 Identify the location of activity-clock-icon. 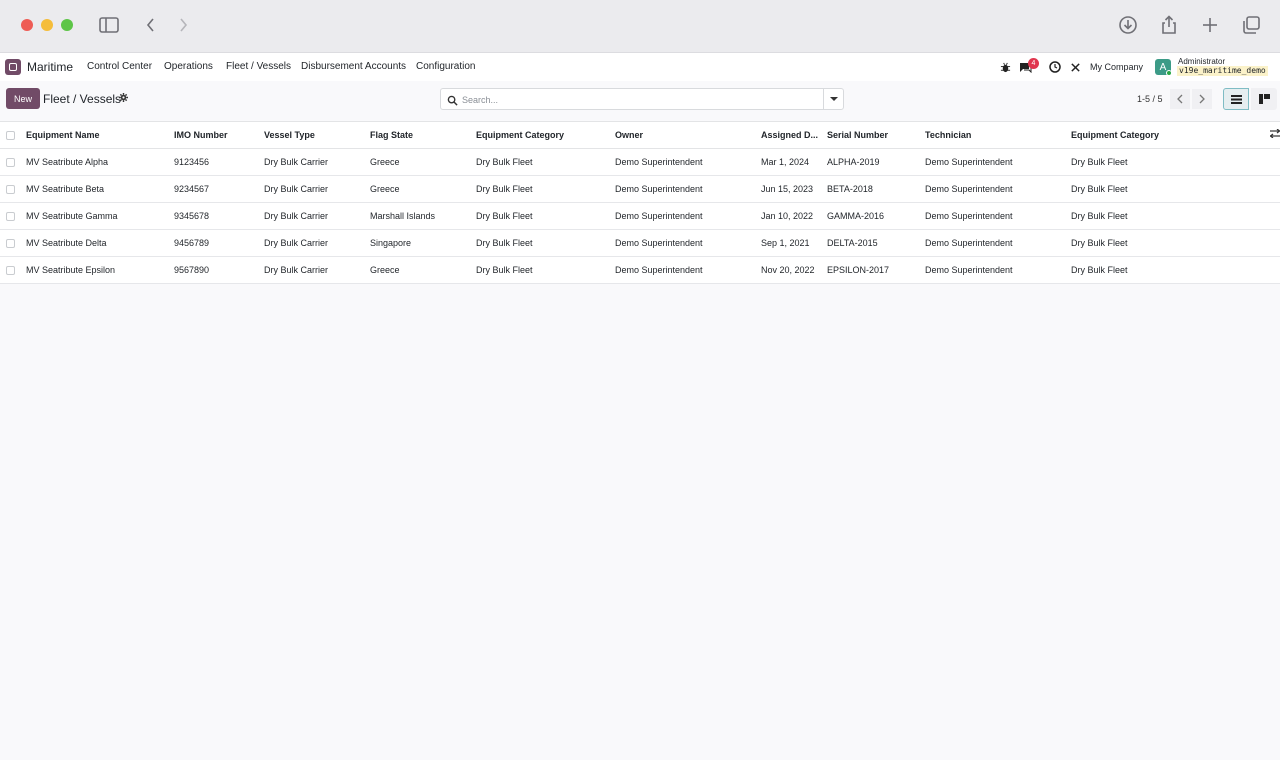
(1055, 67).